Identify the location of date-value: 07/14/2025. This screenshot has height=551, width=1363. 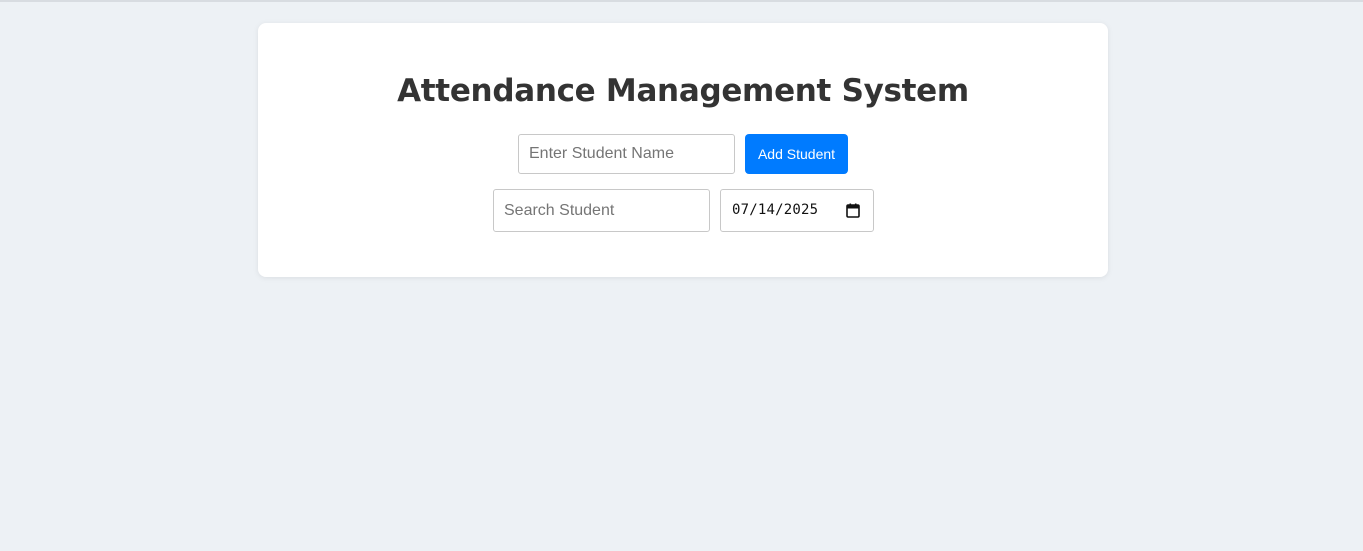
(775, 210).